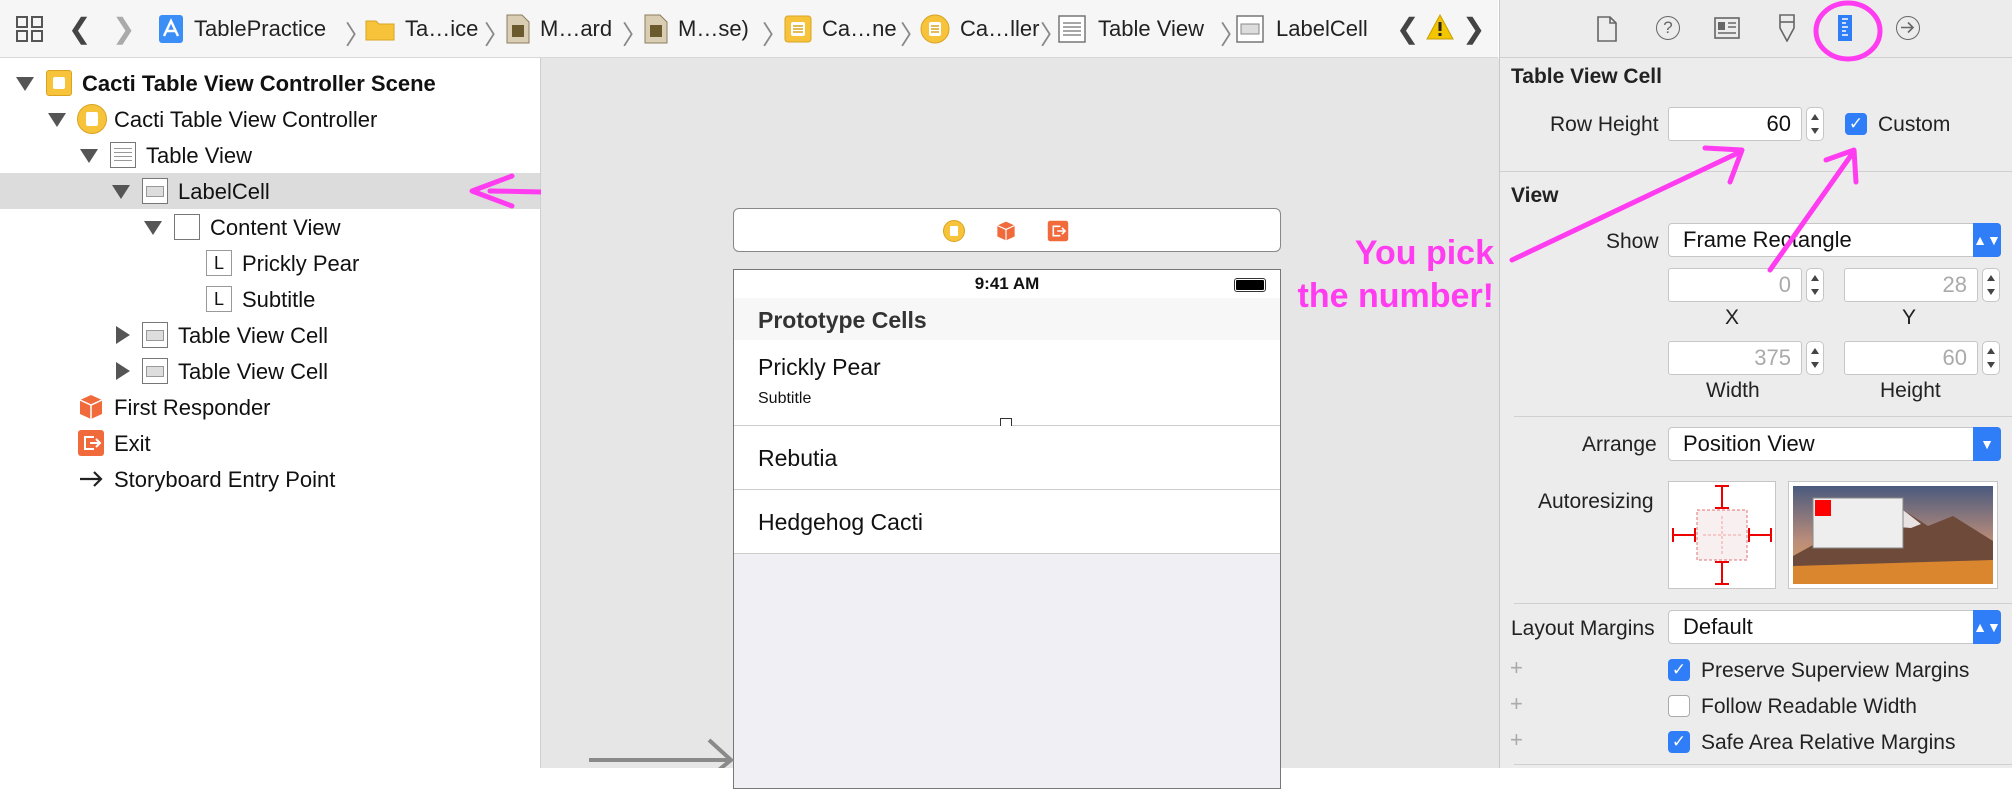 Image resolution: width=2012 pixels, height=789 pixels. Describe the element at coordinates (270, 443) in the screenshot. I see `outline-row-exit: Exit` at that location.